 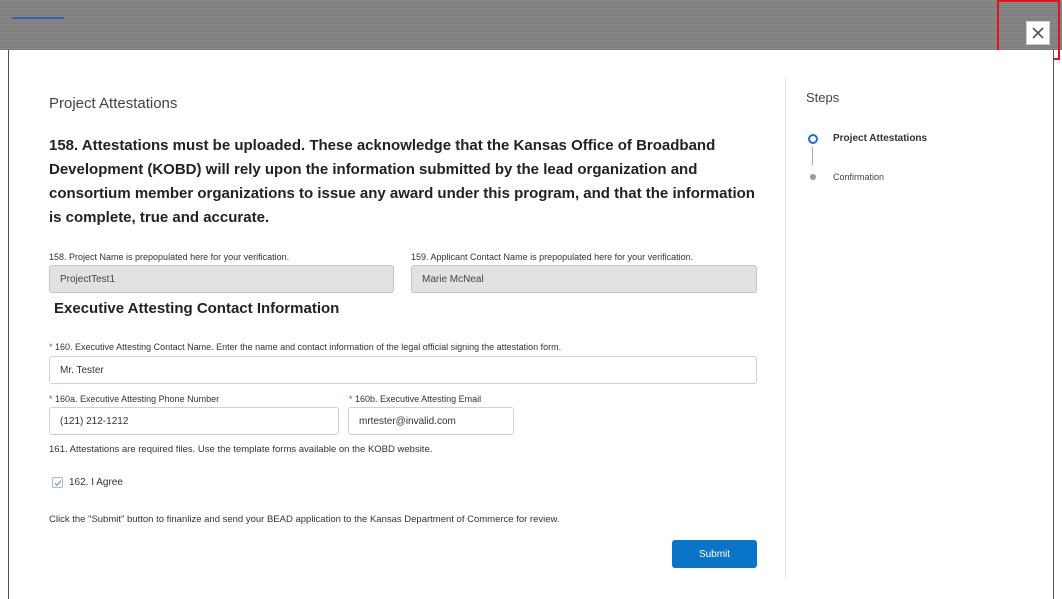 I want to click on header-accent-line, so click(x=38, y=18).